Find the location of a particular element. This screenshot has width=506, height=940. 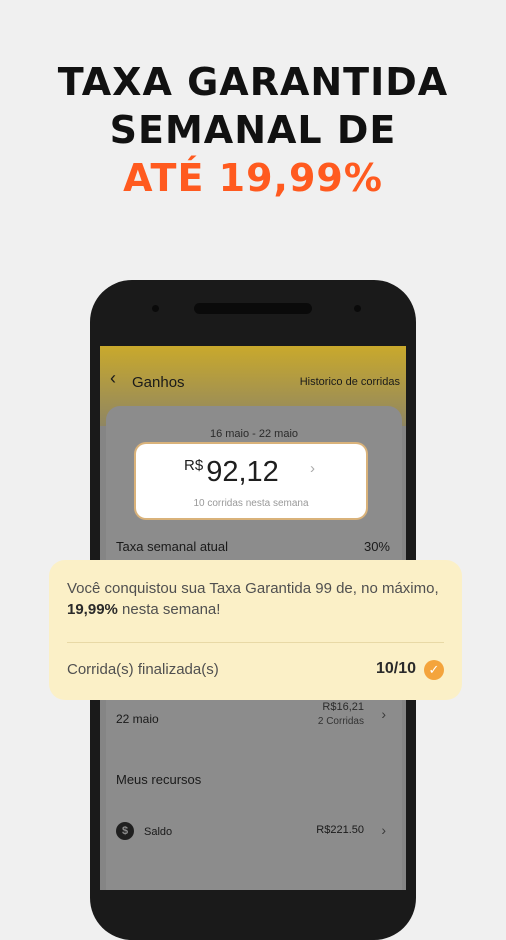

headline-line-2: SEMANAL DE is located at coordinates (253, 130).